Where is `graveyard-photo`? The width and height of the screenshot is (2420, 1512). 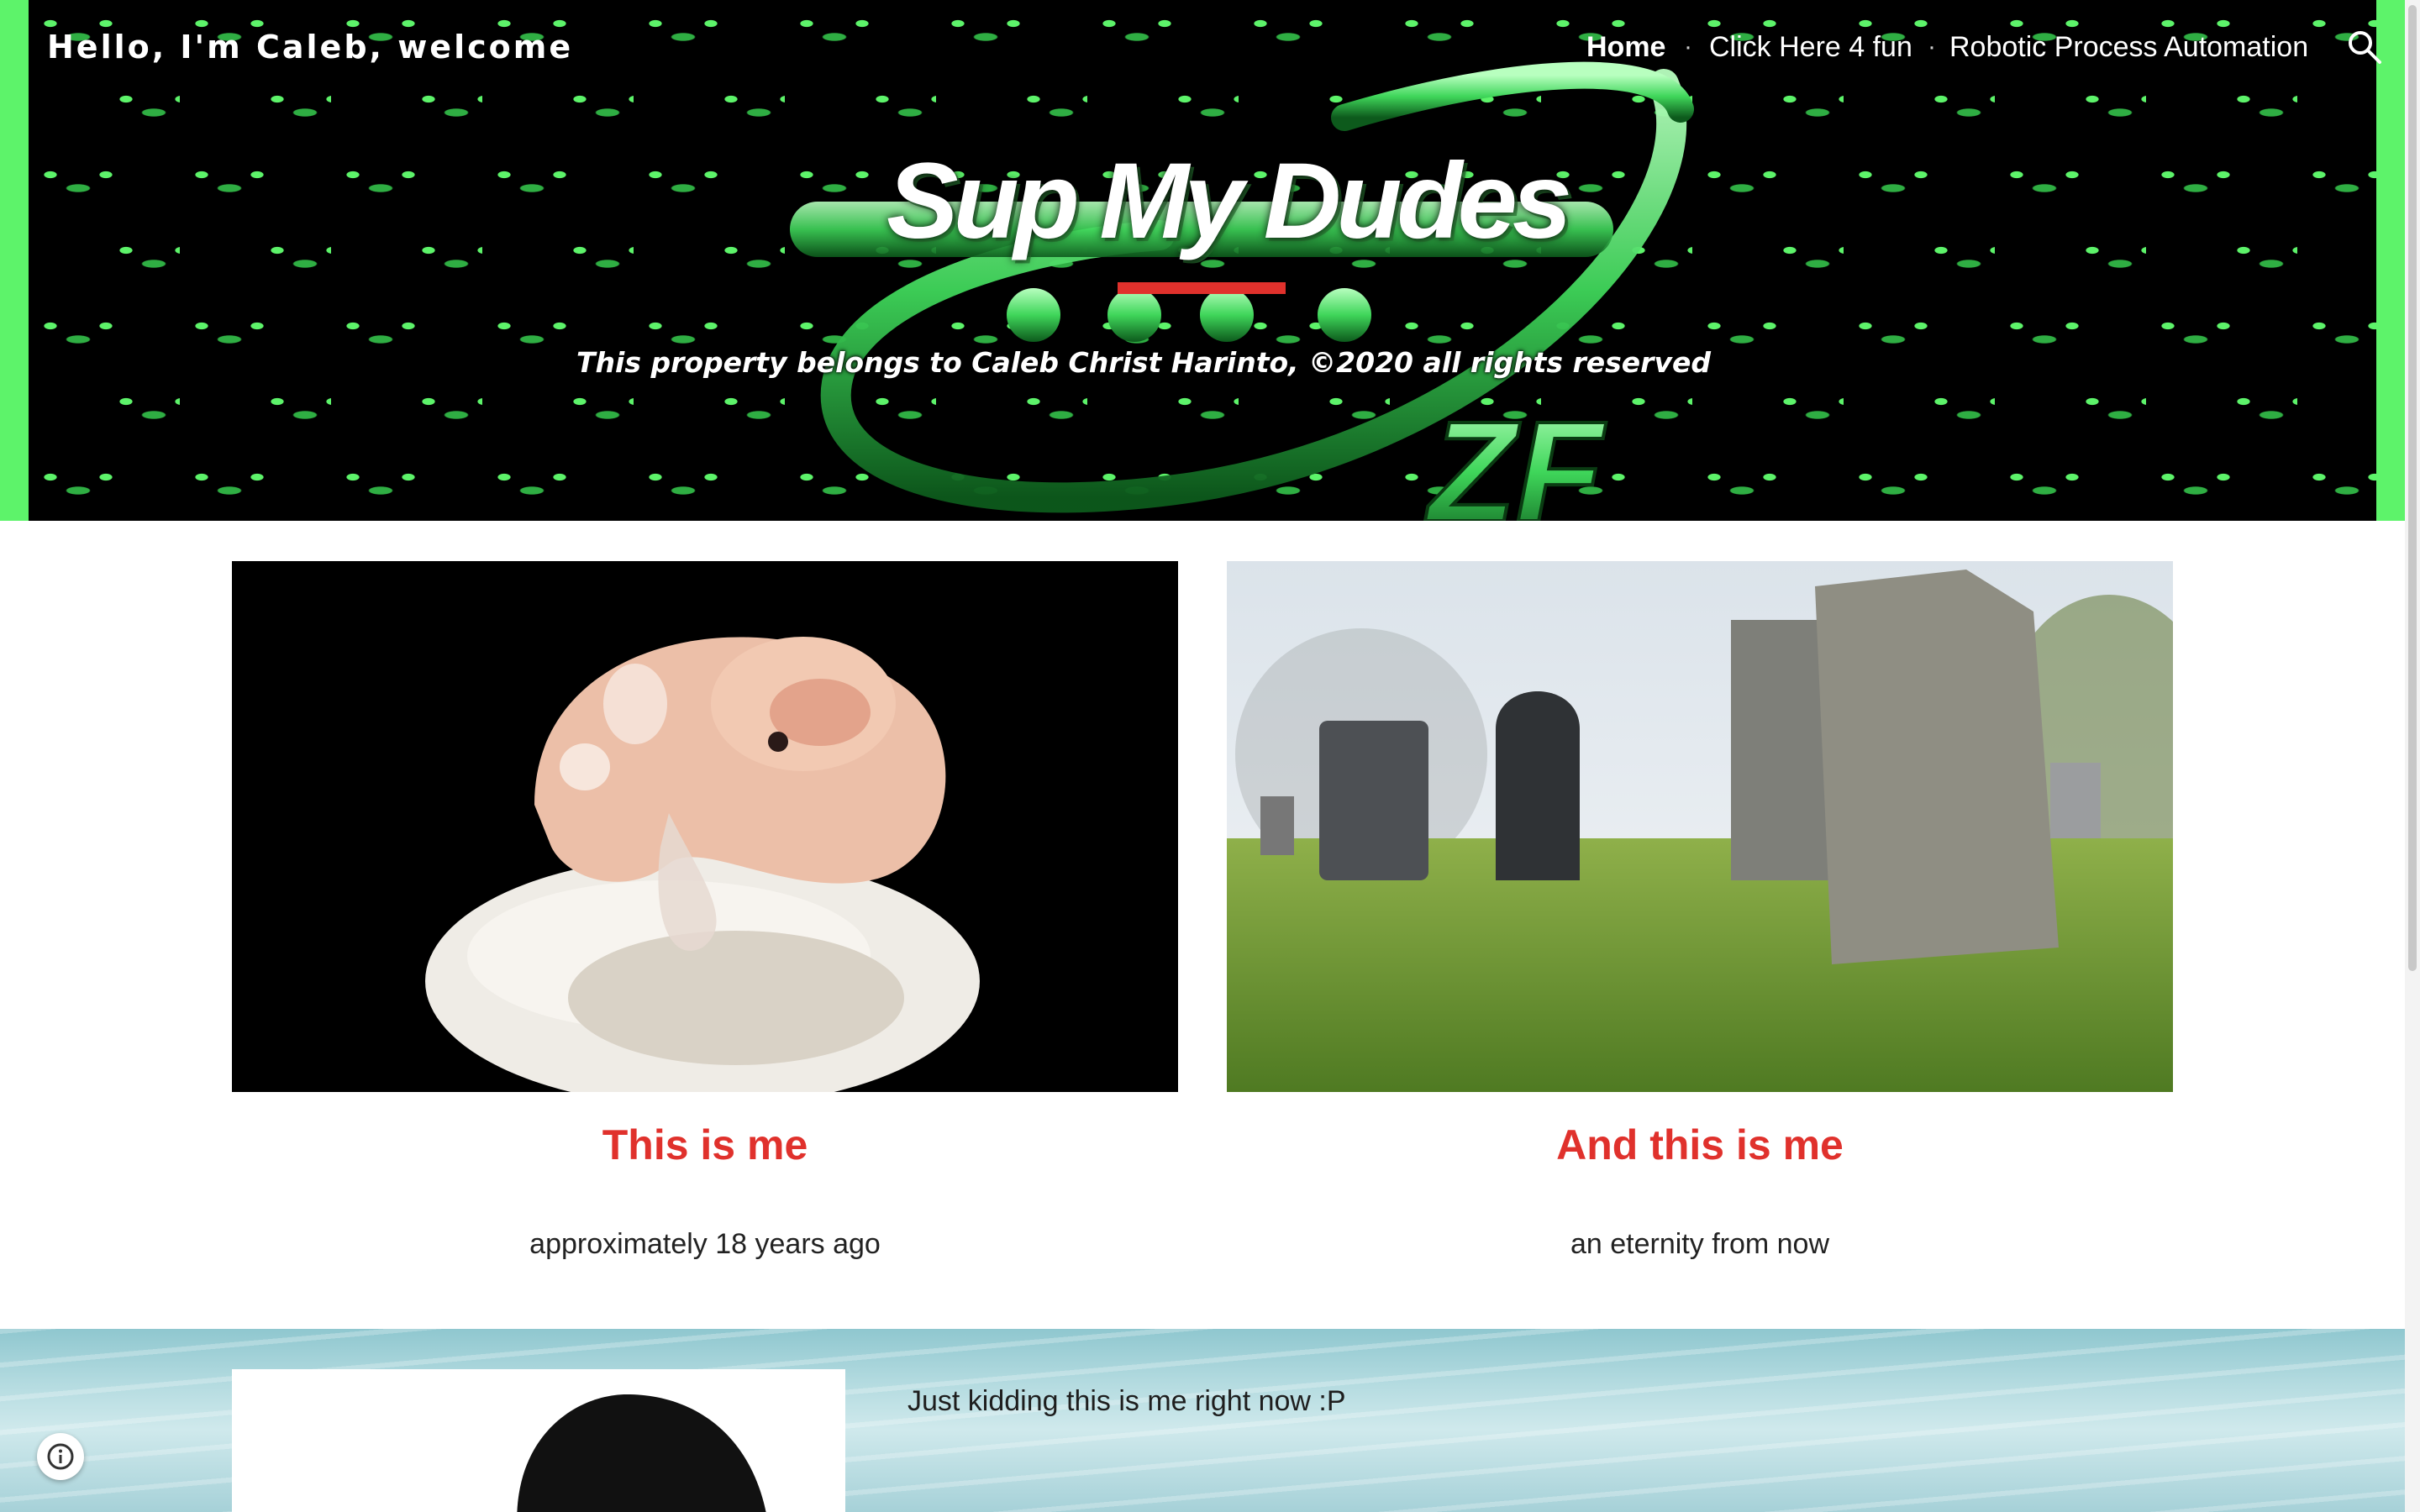 graveyard-photo is located at coordinates (1700, 826).